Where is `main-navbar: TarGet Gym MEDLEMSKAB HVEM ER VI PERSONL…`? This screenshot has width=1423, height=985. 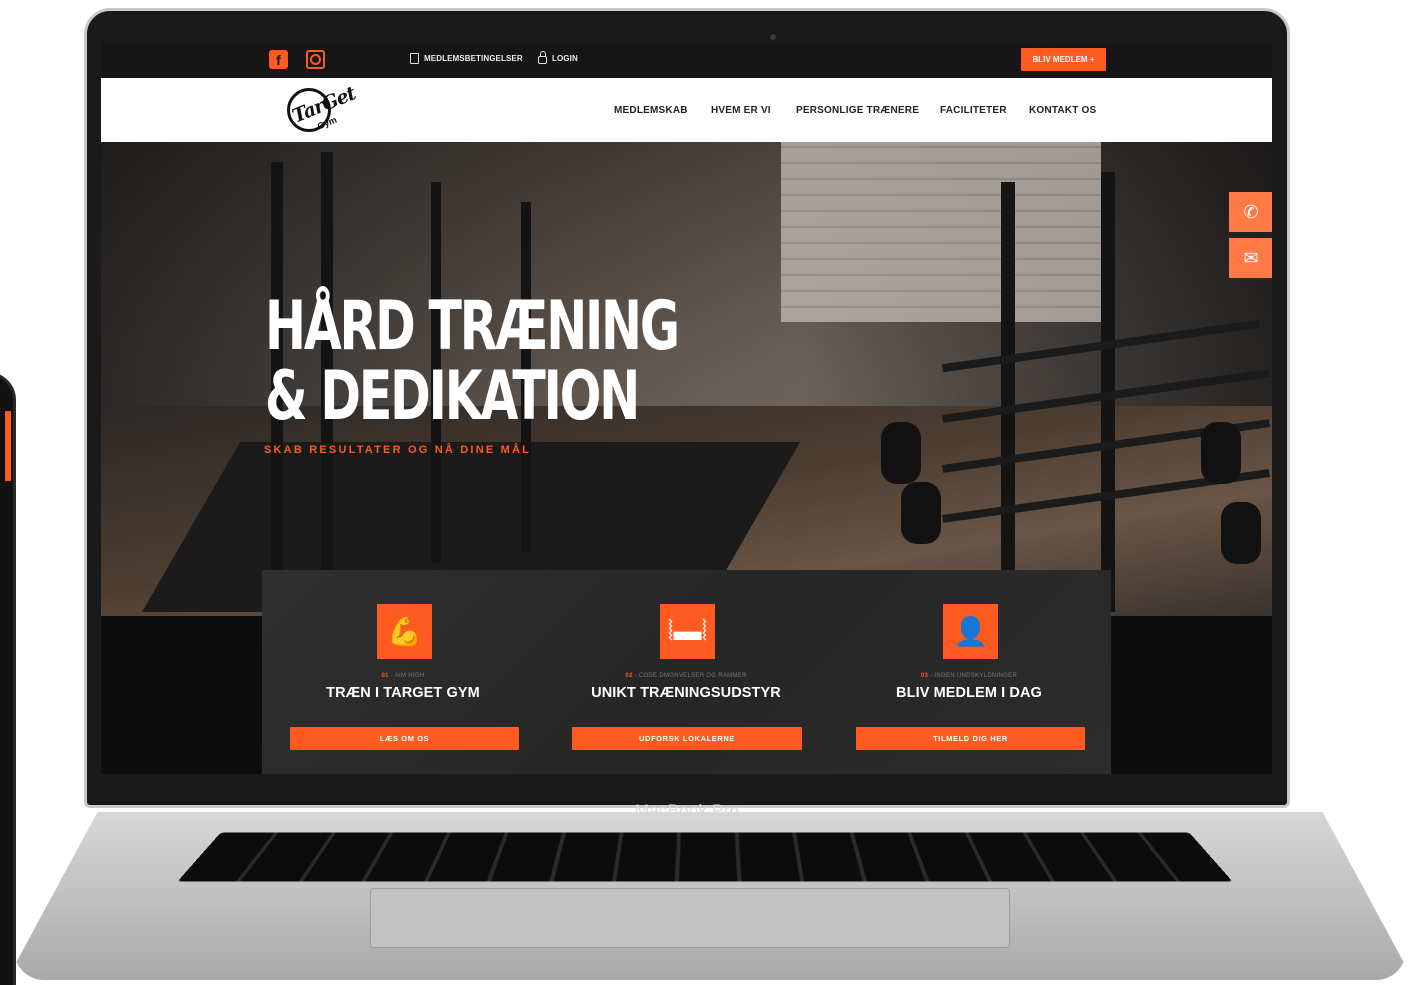
main-navbar: TarGet Gym MEDLEMSKAB HVEM ER VI PERSONL… is located at coordinates (686, 110).